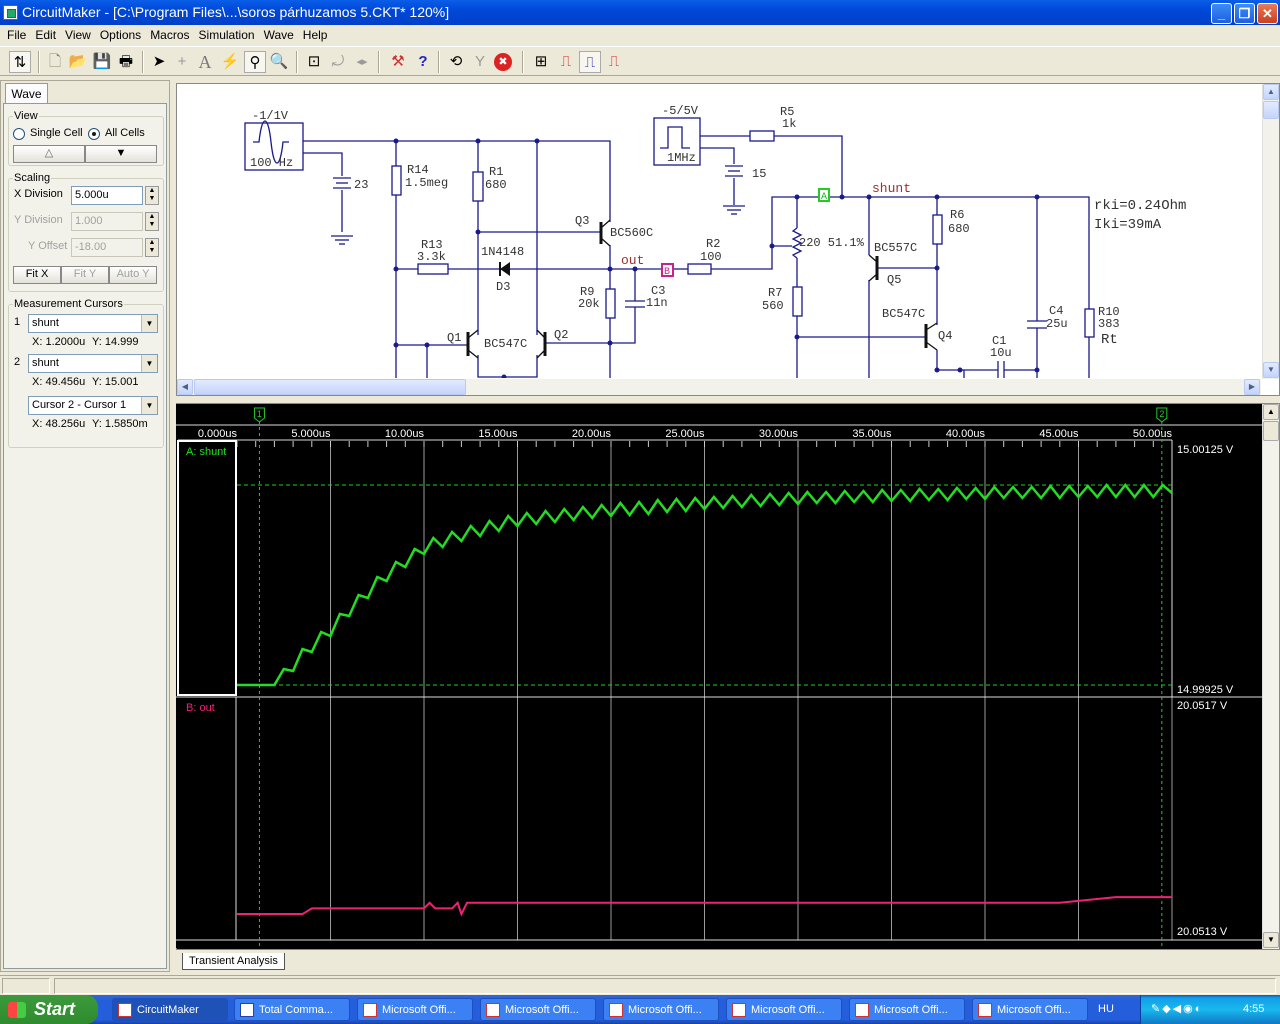 Image resolution: width=1280 pixels, height=1024 pixels. Describe the element at coordinates (1128, 225) in the screenshot. I see `note-iki: Iki=39mA` at that location.